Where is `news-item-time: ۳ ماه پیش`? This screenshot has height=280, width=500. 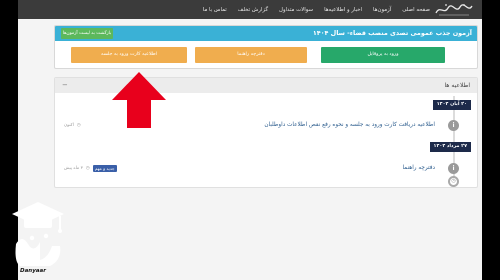 news-item-time: ۳ ماه پیش is located at coordinates (73, 168).